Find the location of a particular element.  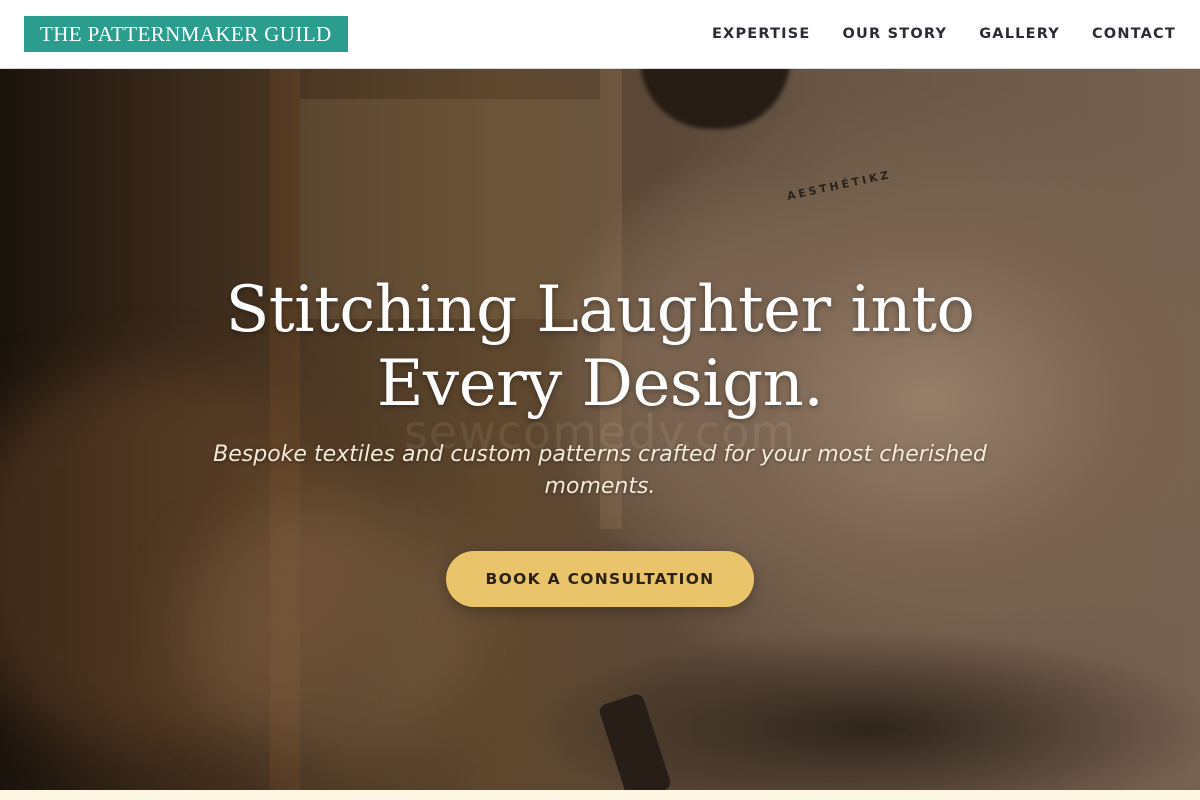

hero-headline: Stitching Laughter into Every Design. is located at coordinates (600, 347).